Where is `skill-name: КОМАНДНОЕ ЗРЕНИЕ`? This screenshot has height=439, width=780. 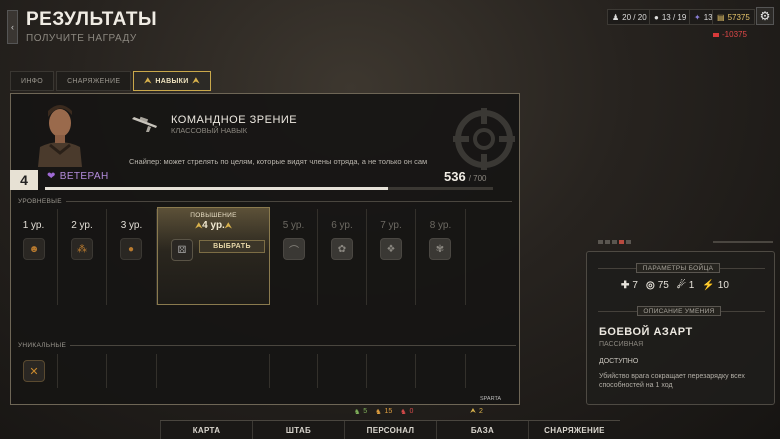 skill-name: КОМАНДНОЕ ЗРЕНИЕ is located at coordinates (234, 120).